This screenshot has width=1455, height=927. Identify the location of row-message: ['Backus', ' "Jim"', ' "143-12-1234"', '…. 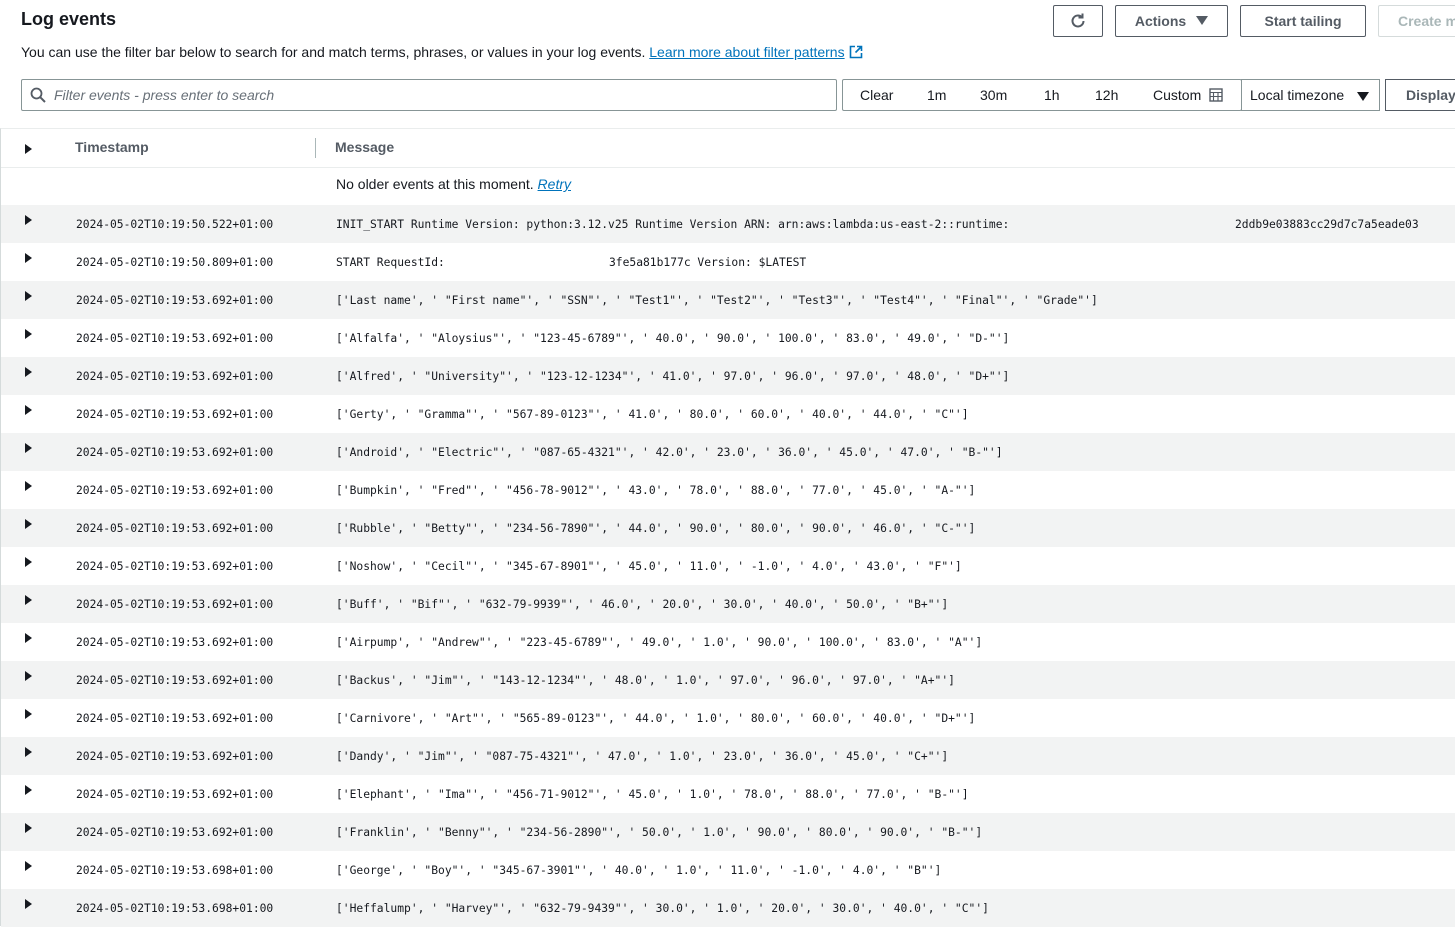
(645, 680).